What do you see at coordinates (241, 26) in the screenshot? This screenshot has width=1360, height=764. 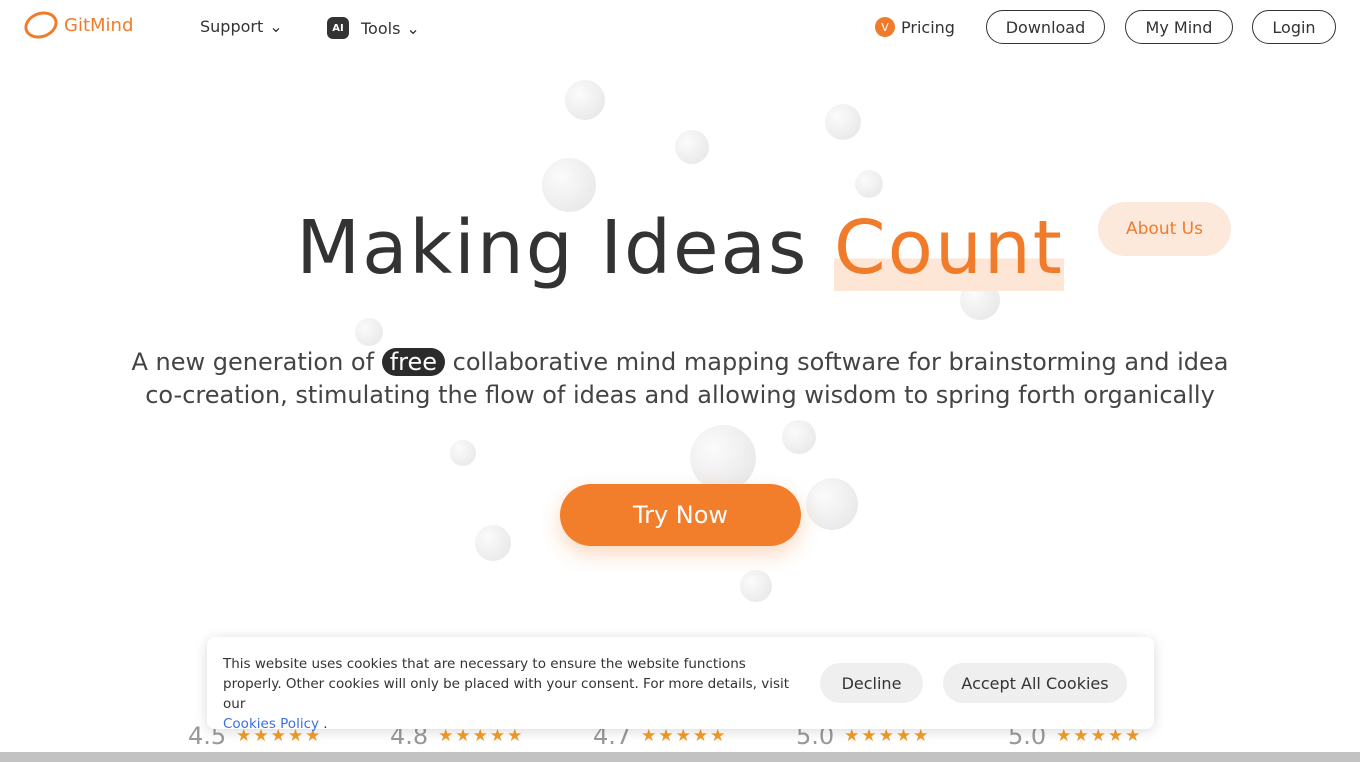 I see `nav-support: Support ⌄` at bounding box center [241, 26].